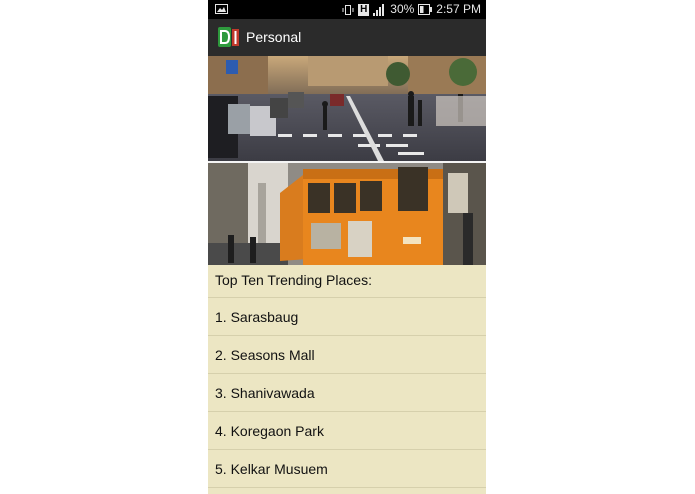  Describe the element at coordinates (221, 9) in the screenshot. I see `image-notification-icon` at that location.